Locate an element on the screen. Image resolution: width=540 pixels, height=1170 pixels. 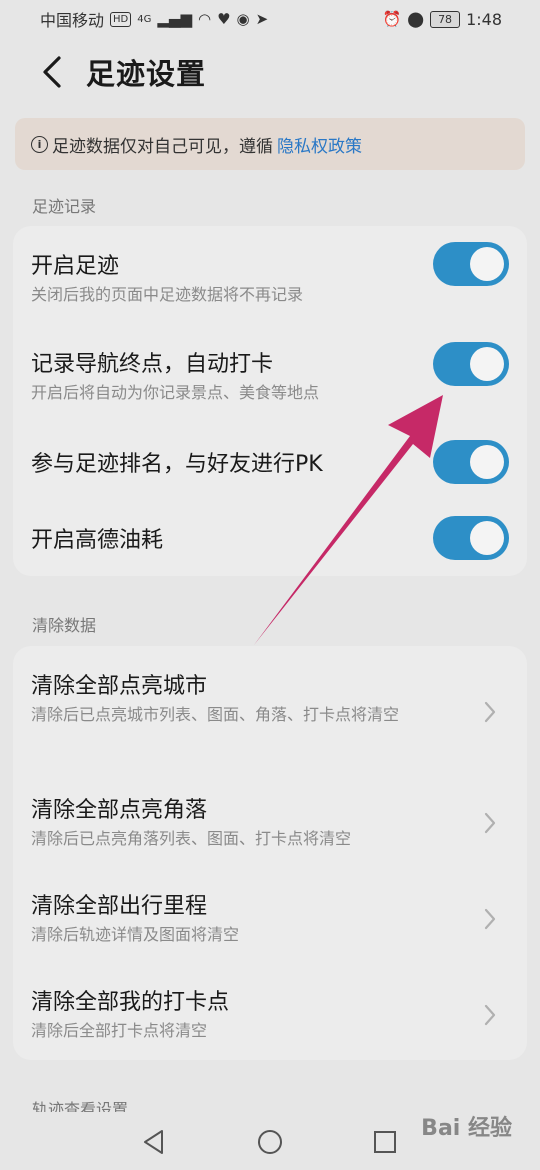
setting-title: 开启足迹 is located at coordinates (75, 266).